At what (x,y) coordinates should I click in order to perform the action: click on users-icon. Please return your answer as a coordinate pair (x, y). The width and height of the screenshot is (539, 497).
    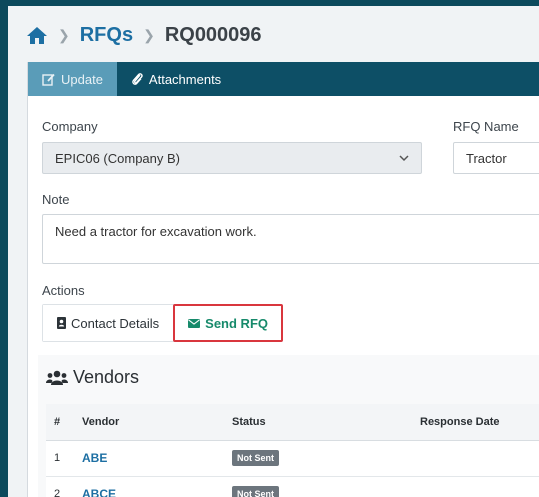
    Looking at the image, I should click on (57, 377).